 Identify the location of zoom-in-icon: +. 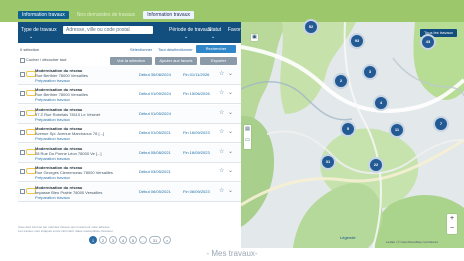
(452, 219).